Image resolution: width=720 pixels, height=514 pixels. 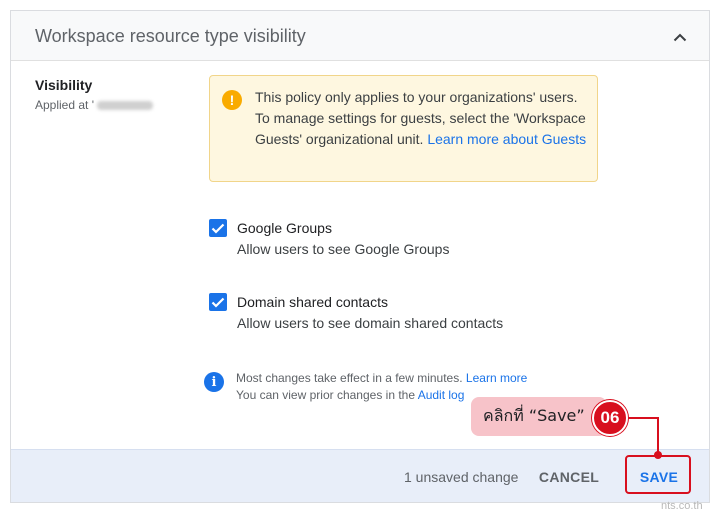 What do you see at coordinates (312, 302) in the screenshot?
I see `option-title: Domain shared contacts` at bounding box center [312, 302].